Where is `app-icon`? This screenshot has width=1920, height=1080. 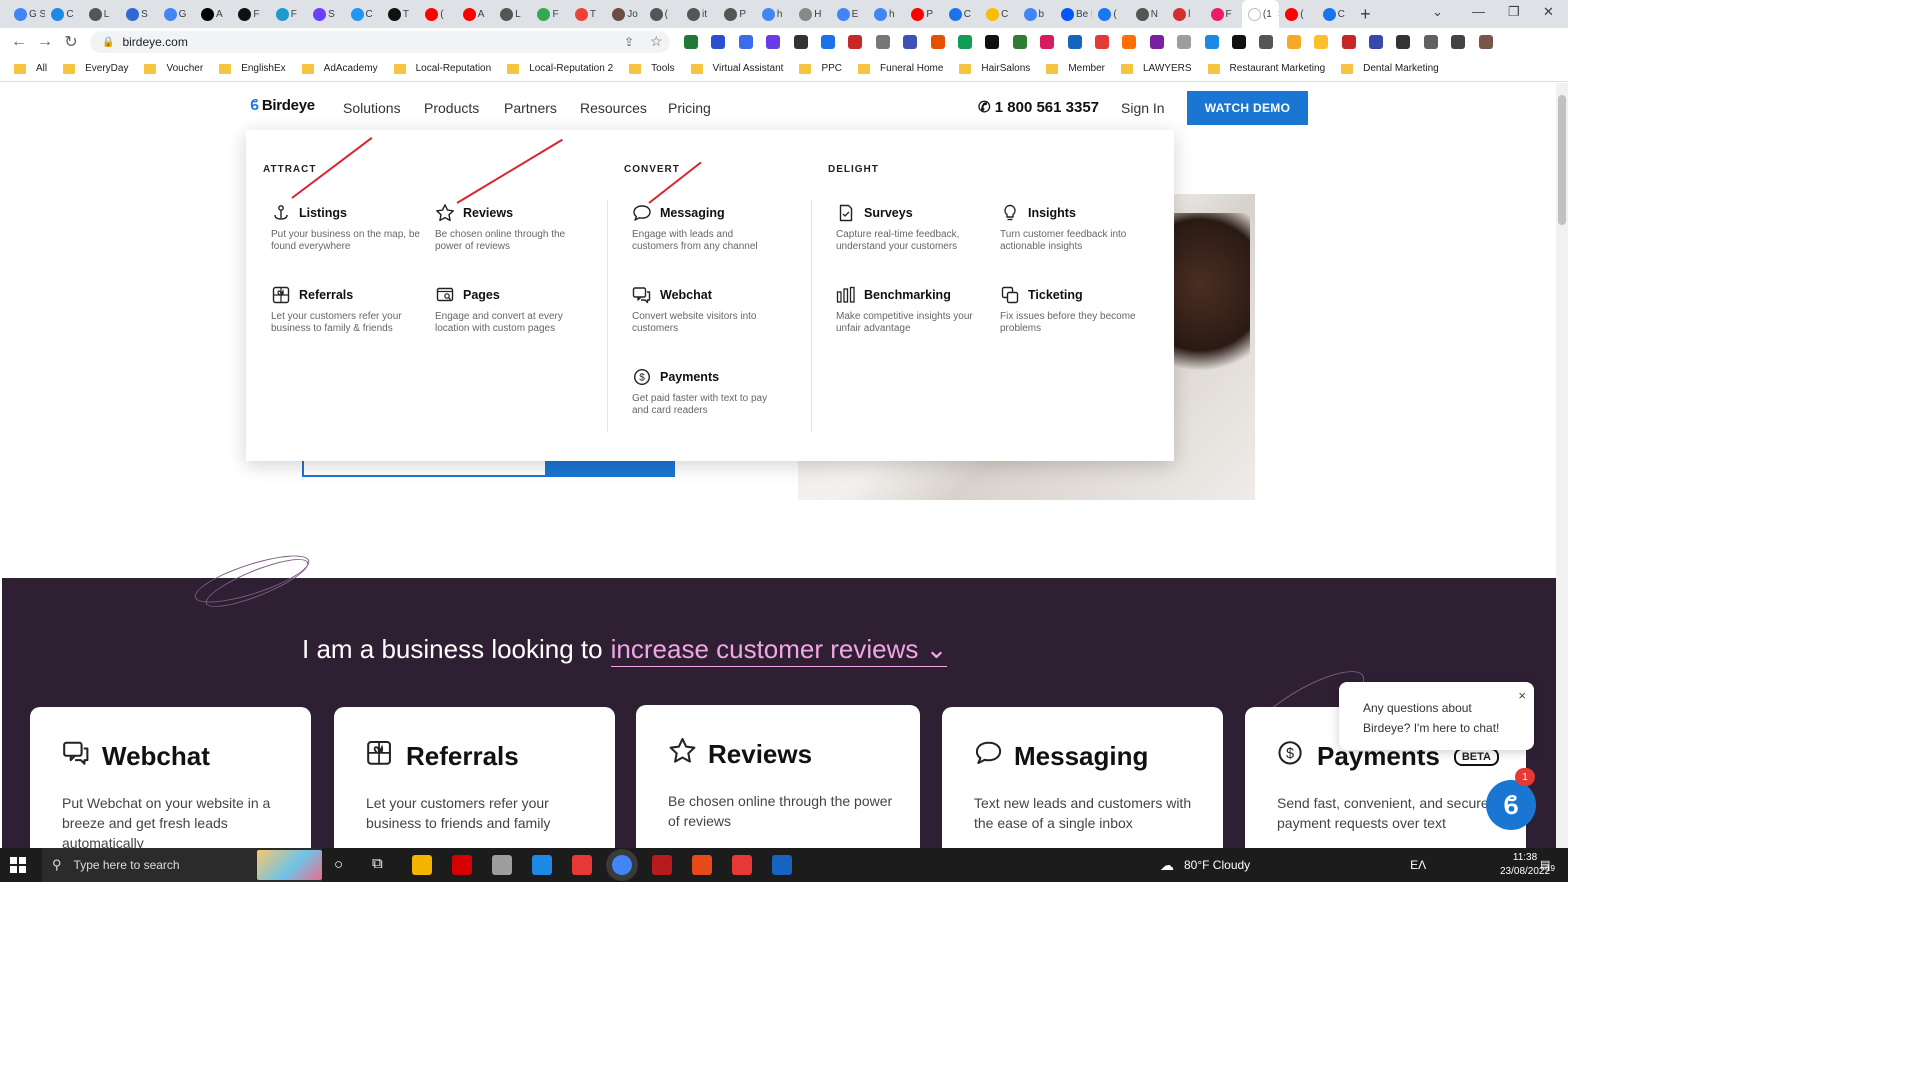 app-icon is located at coordinates (742, 865).